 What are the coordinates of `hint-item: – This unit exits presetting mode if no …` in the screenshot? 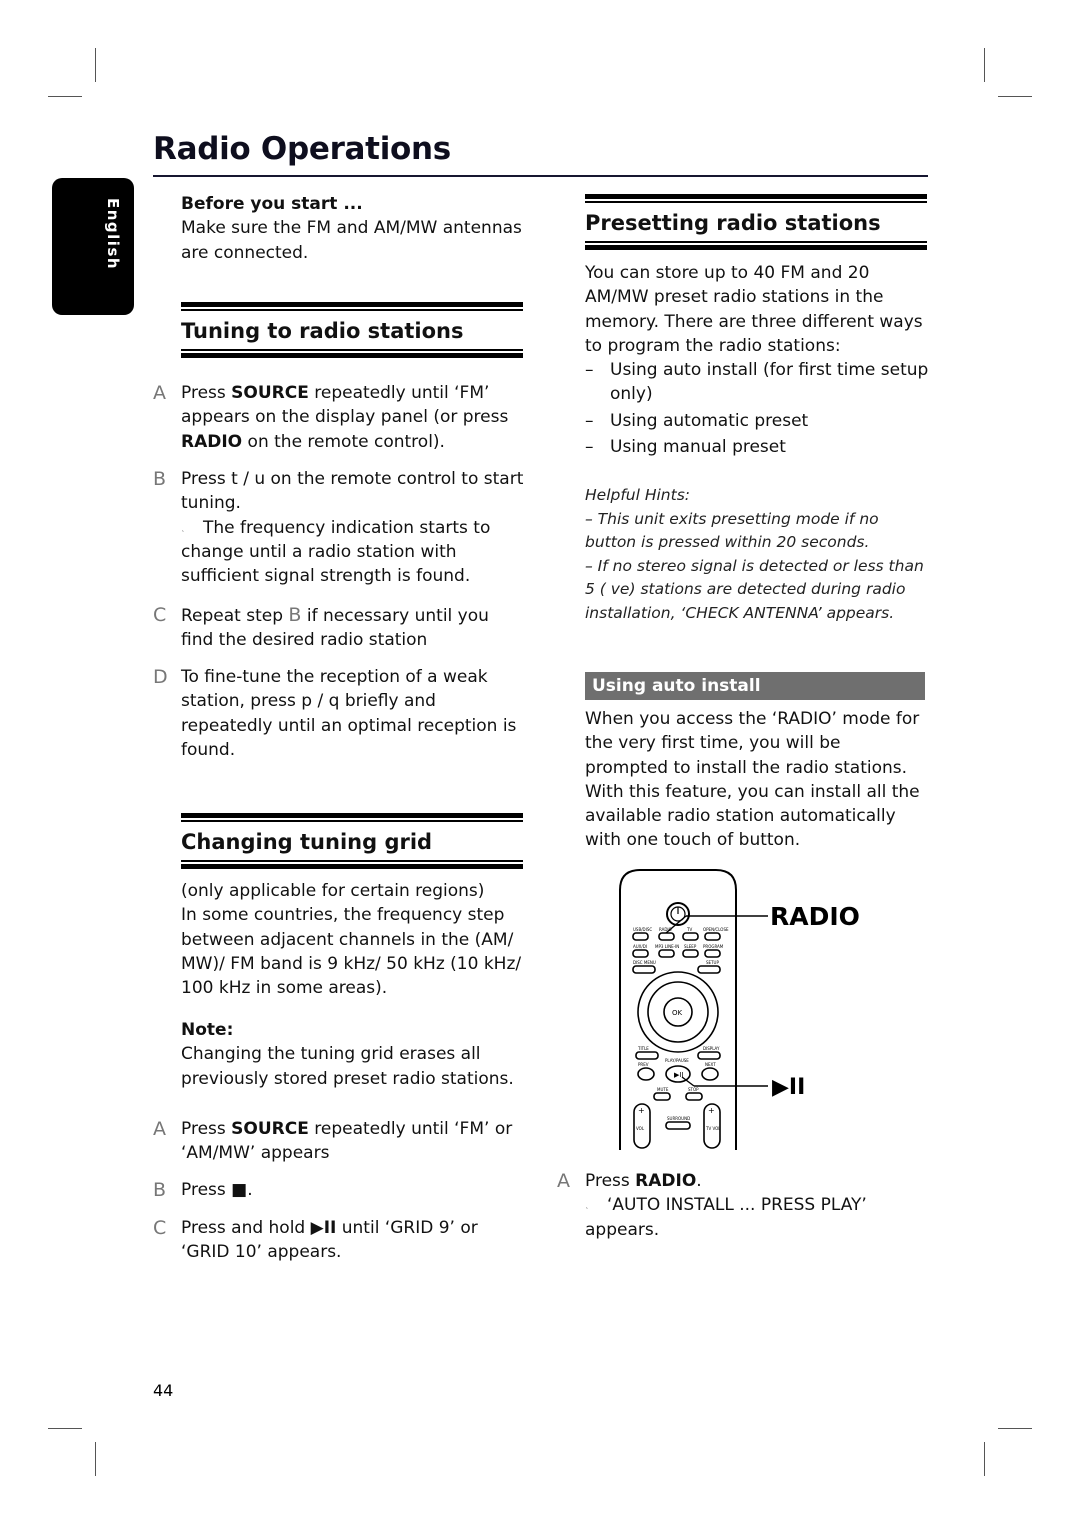 It's located at (732, 530).